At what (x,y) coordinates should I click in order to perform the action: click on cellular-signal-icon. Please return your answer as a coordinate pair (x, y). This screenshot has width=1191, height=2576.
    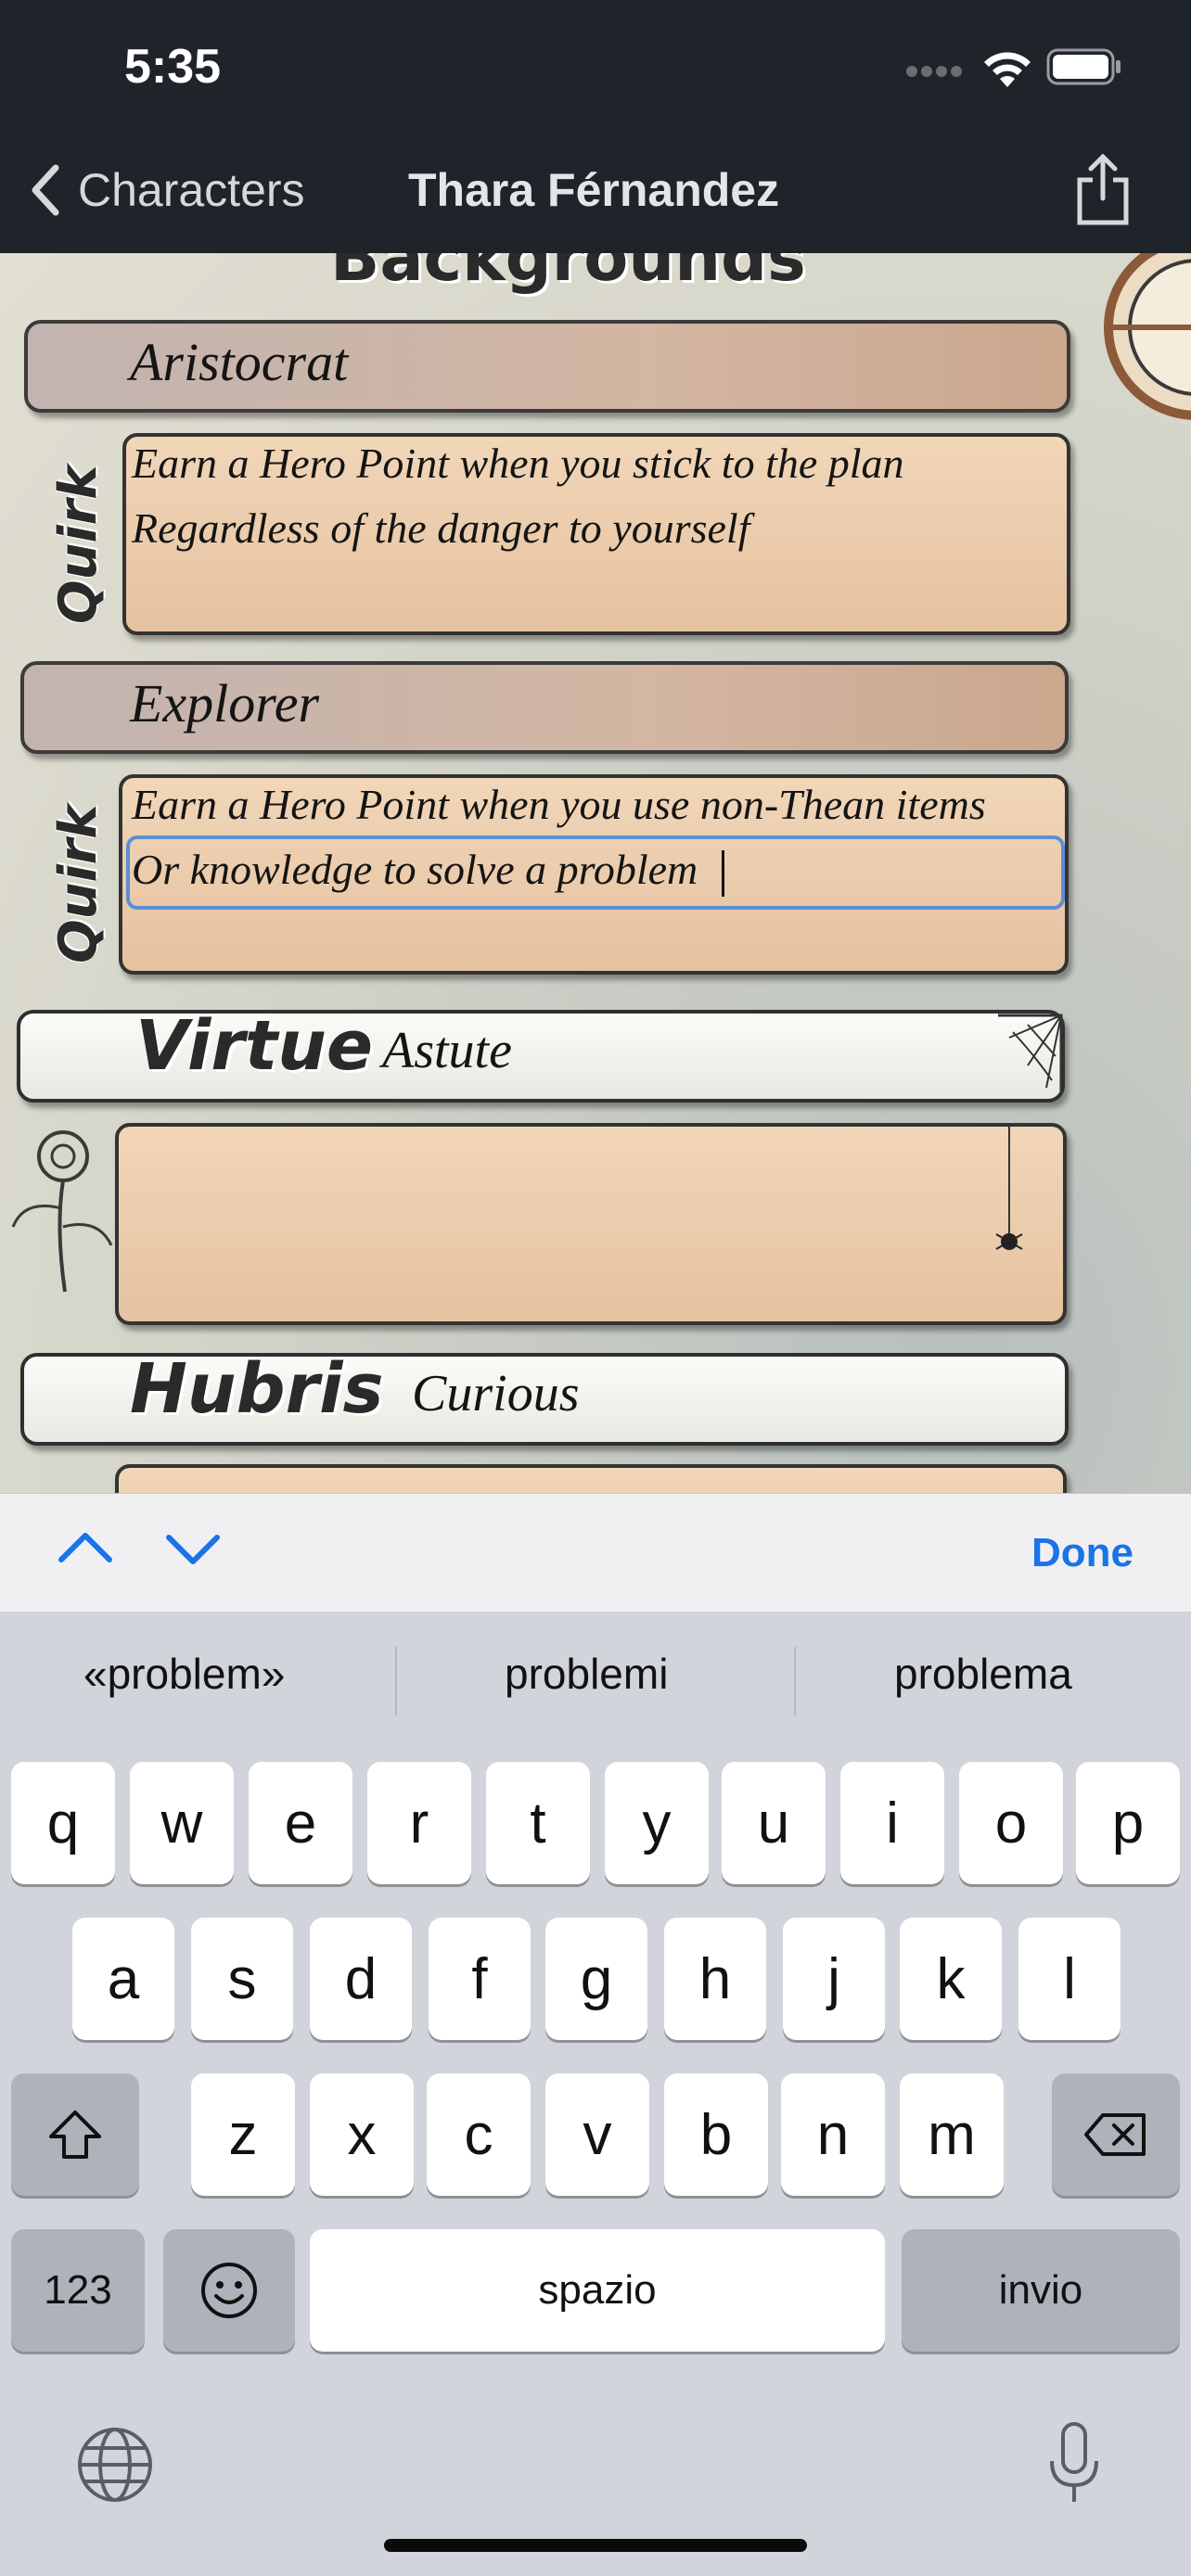
    Looking at the image, I should click on (934, 74).